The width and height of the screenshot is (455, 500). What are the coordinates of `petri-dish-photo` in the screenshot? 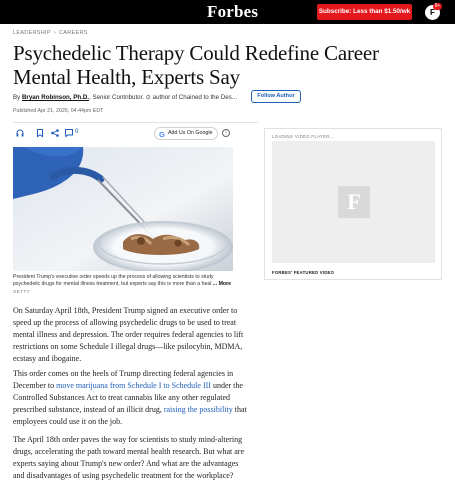 It's located at (123, 209).